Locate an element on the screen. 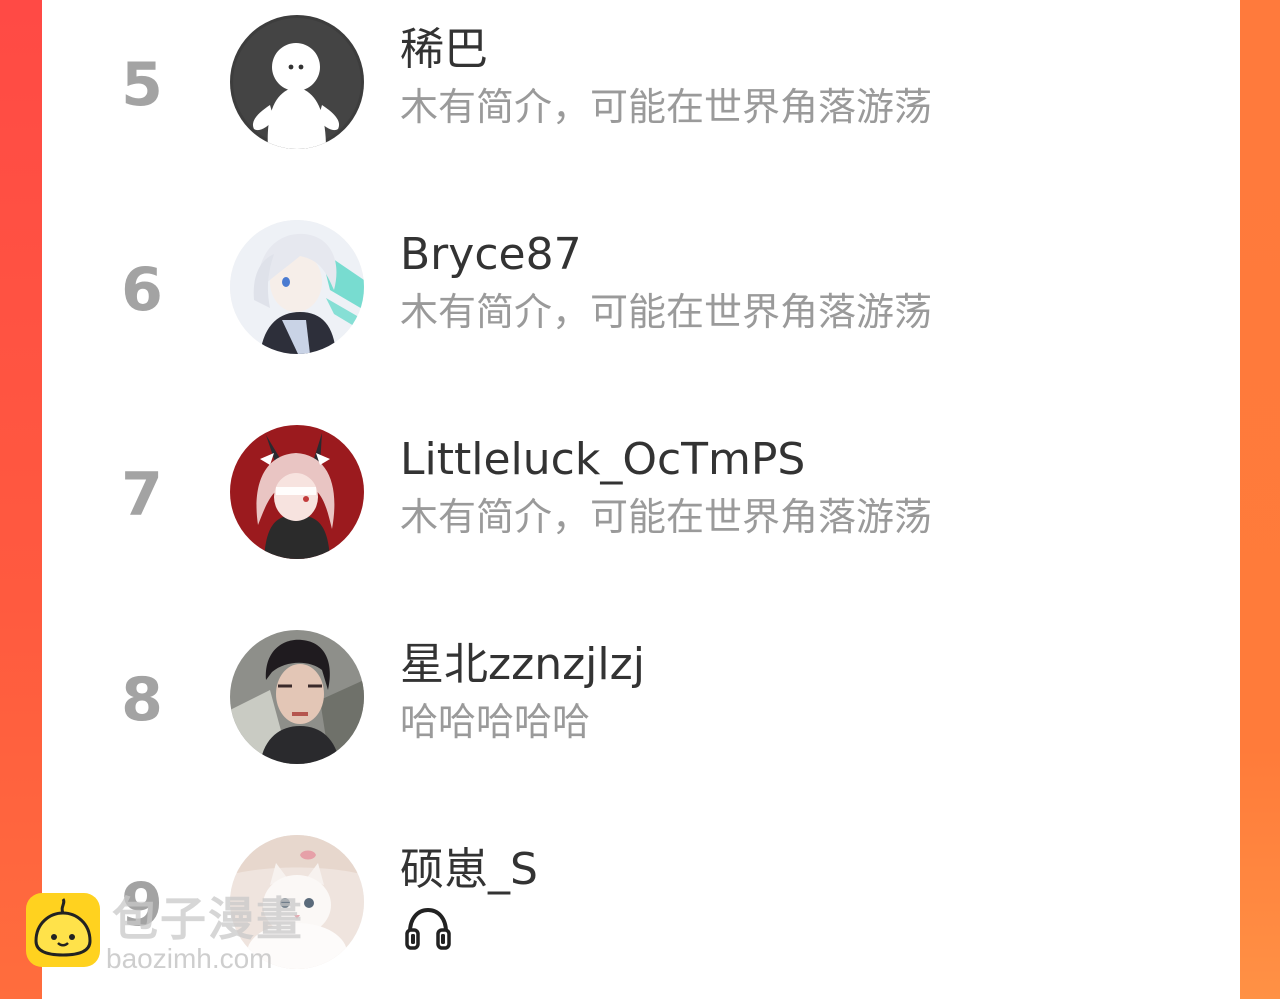 The height and width of the screenshot is (999, 1280). ranking-row: 7 Littleluck_OcTmPS 木有简介，可能在世界角落游荡 is located at coordinates (641, 495).